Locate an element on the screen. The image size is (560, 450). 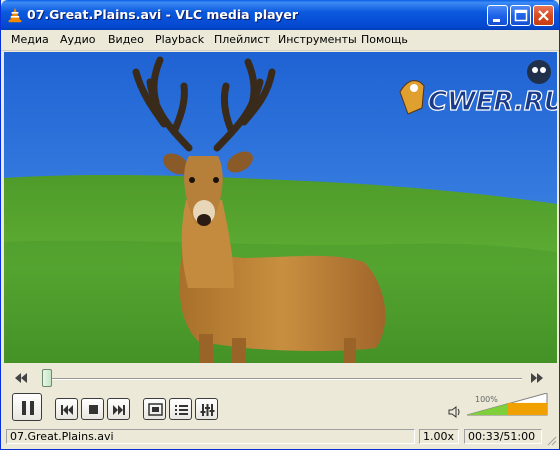
maximize-icon is located at coordinates (521, 15).